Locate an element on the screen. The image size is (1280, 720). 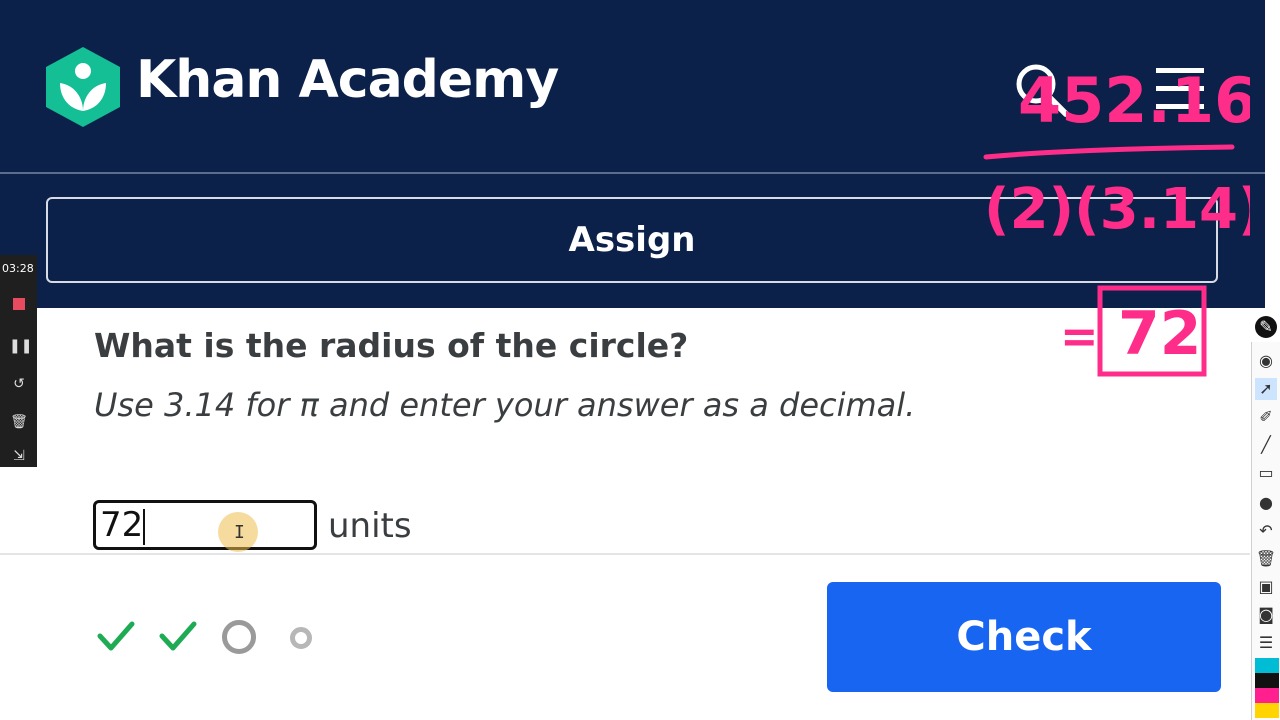
brand-name: Khan Academy is located at coordinates (347, 80).